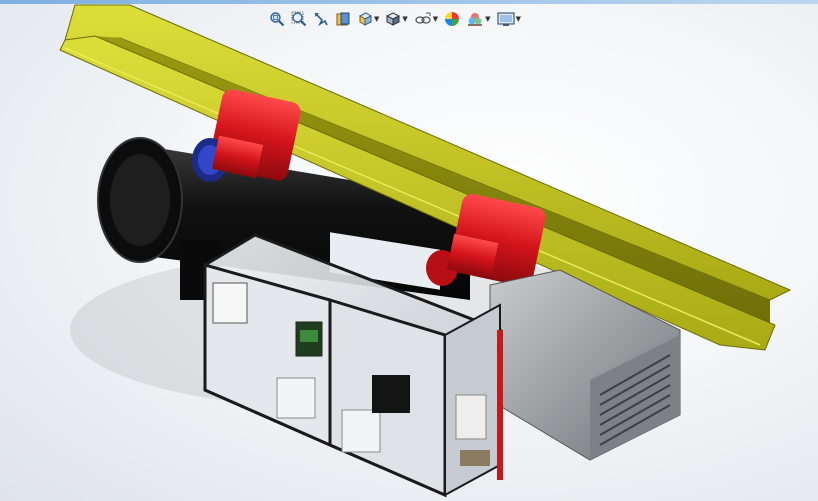 This screenshot has width=818, height=501. I want to click on apply-scene-button: ▼, so click(478, 19).